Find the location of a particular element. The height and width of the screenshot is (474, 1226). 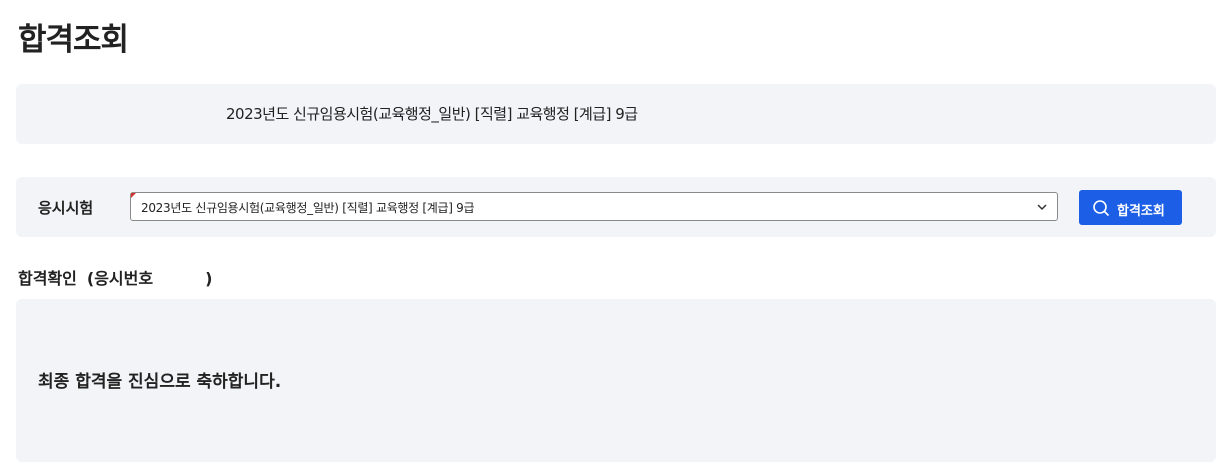

pass-inquiry-button-label: 합격조회 is located at coordinates (1141, 211).